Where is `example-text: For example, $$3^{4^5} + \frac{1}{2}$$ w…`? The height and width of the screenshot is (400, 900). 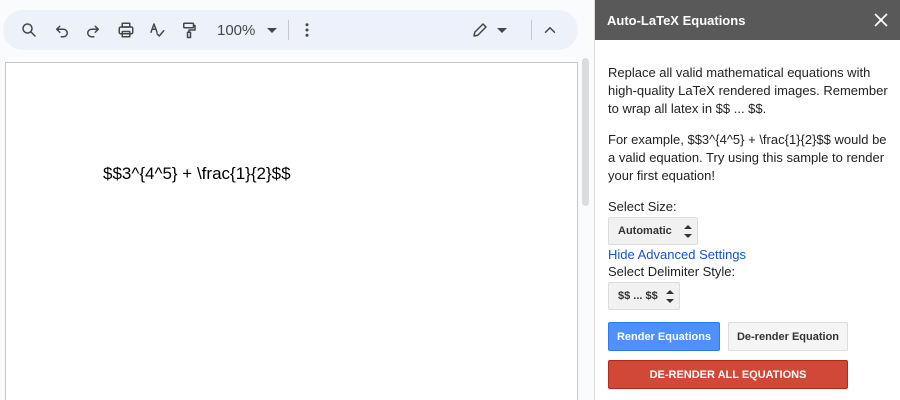 example-text: For example, $$3^{4^5} + \frac{1}{2}$$ w… is located at coordinates (747, 157).